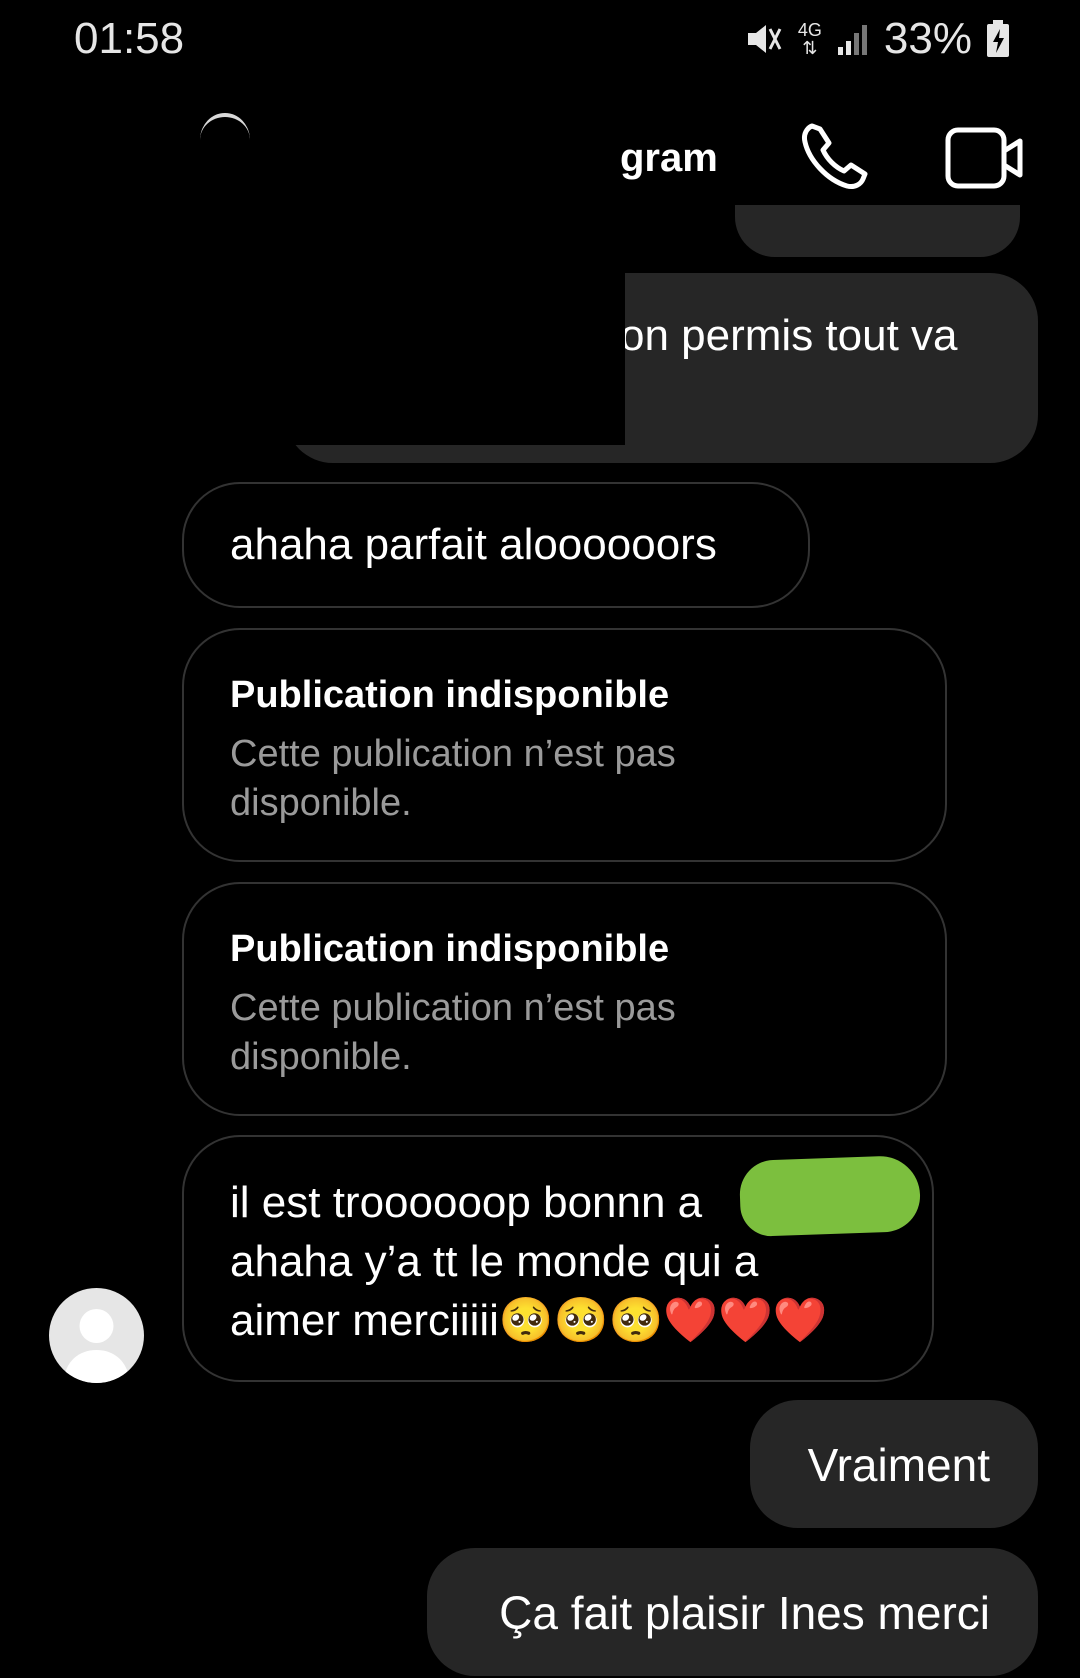  I want to click on previous-message-stub, so click(877, 231).